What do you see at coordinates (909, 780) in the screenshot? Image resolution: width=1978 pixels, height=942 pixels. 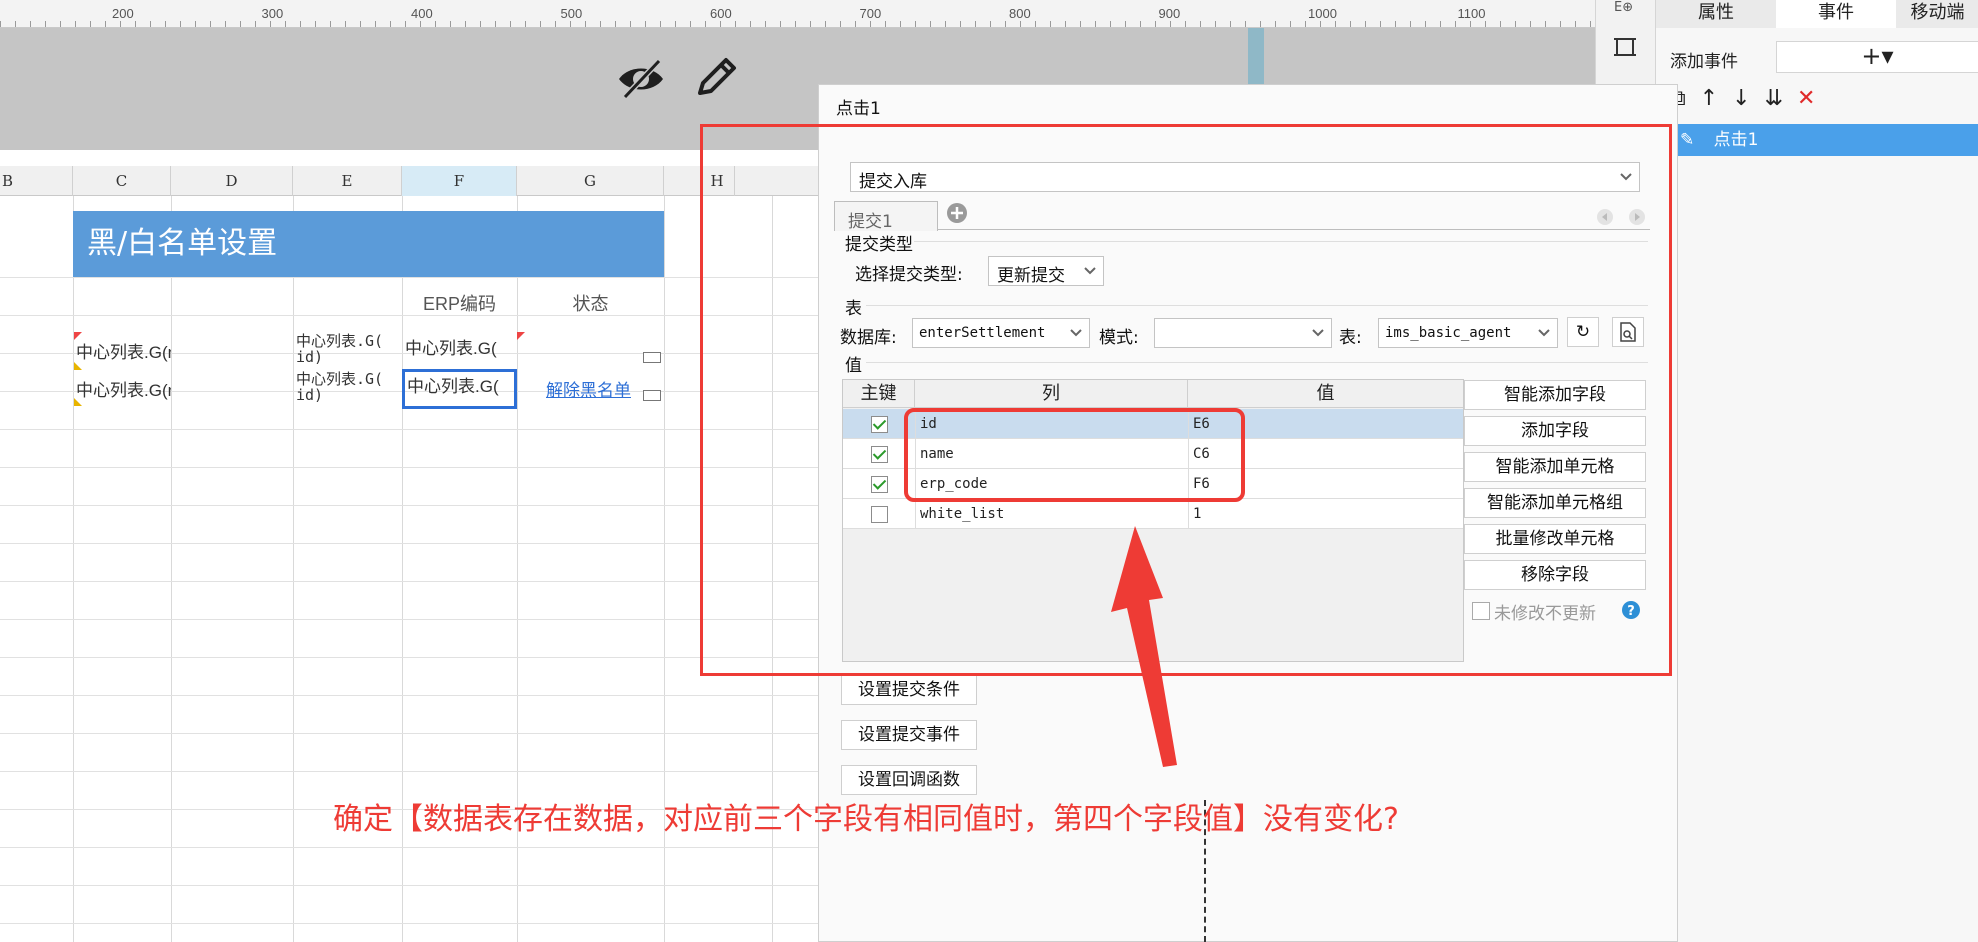 I see `set-callback-button: 设置回调函数` at bounding box center [909, 780].